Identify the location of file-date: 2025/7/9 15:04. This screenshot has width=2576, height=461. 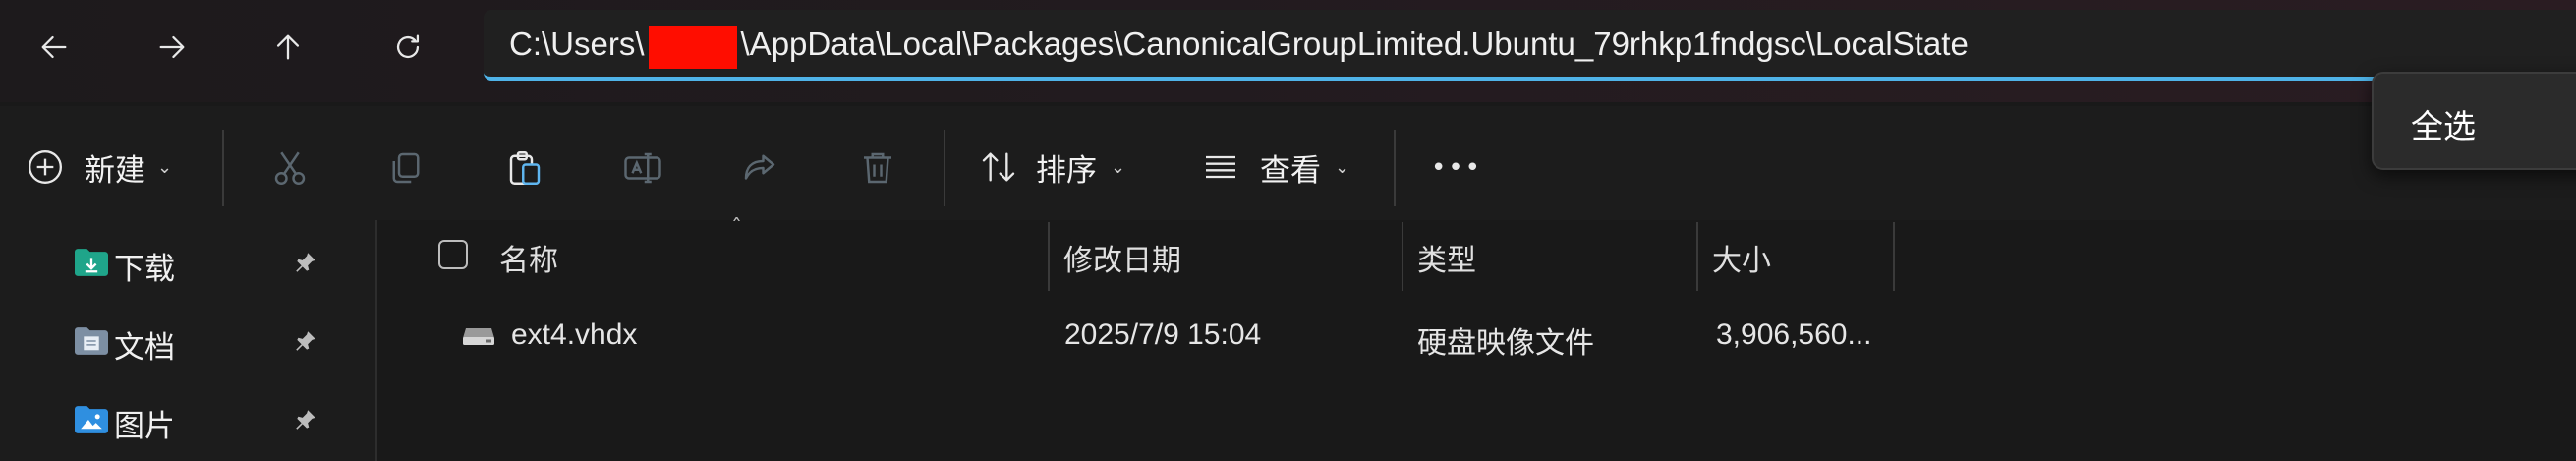
(1163, 334).